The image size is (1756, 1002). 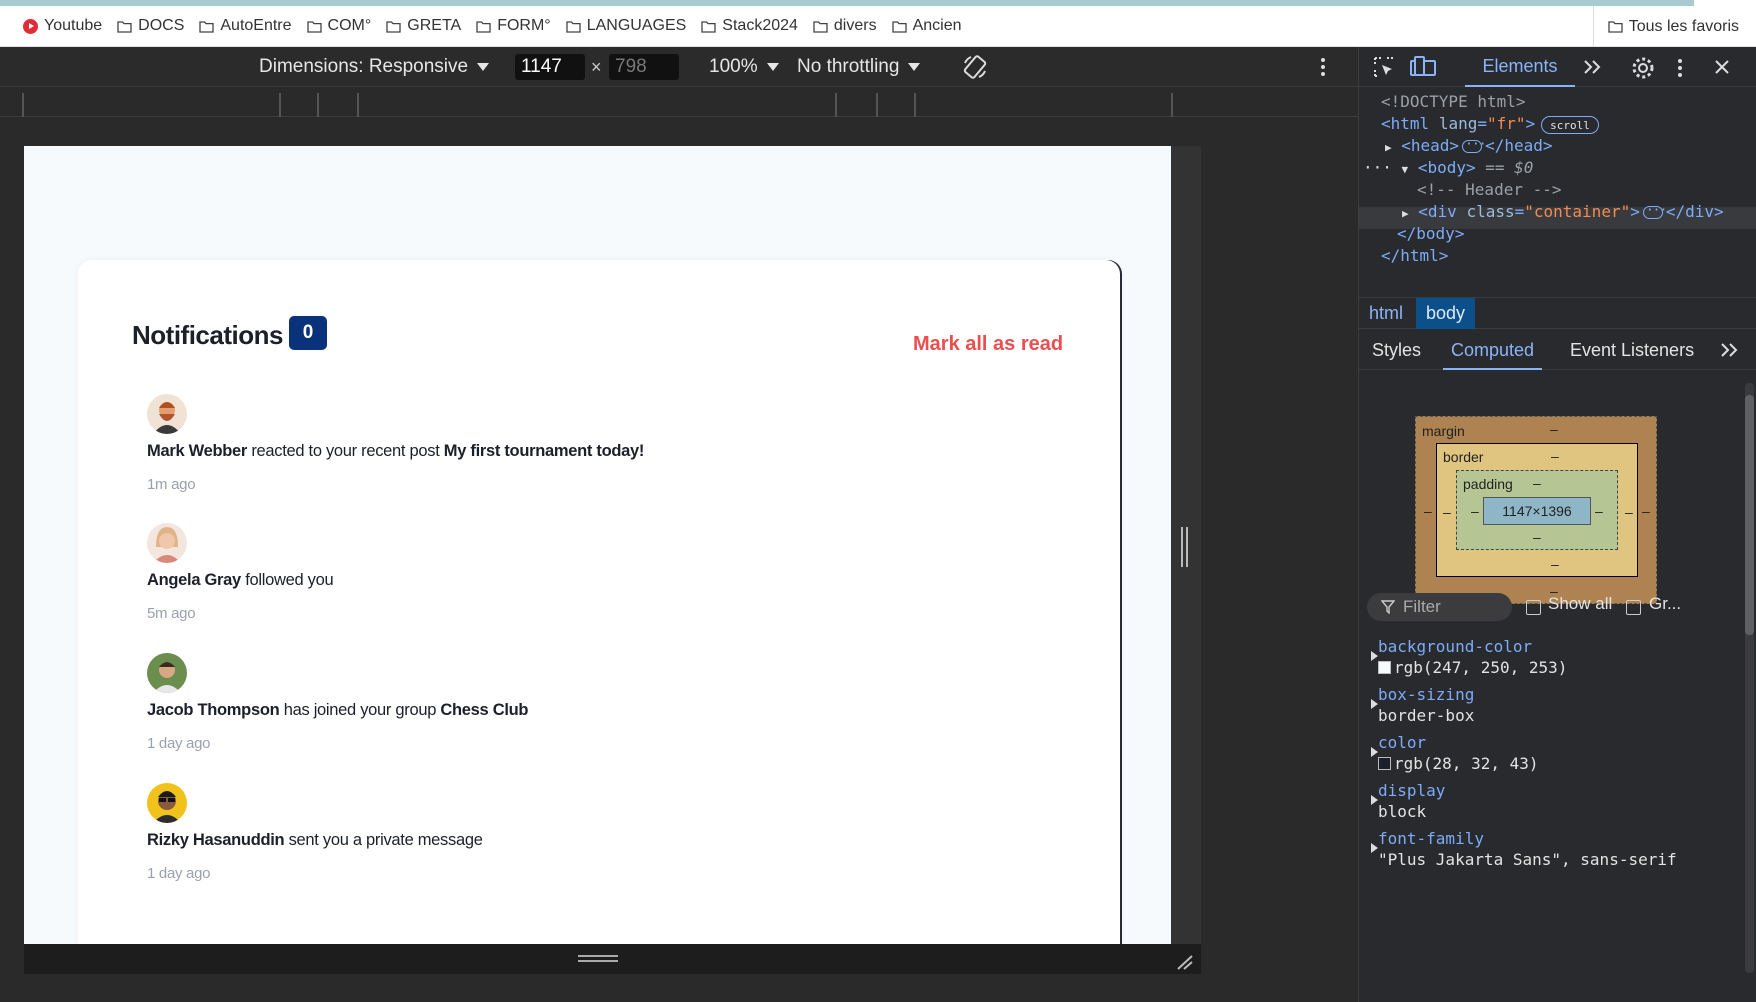 I want to click on tab-elements: Elements, so click(x=1520, y=67).